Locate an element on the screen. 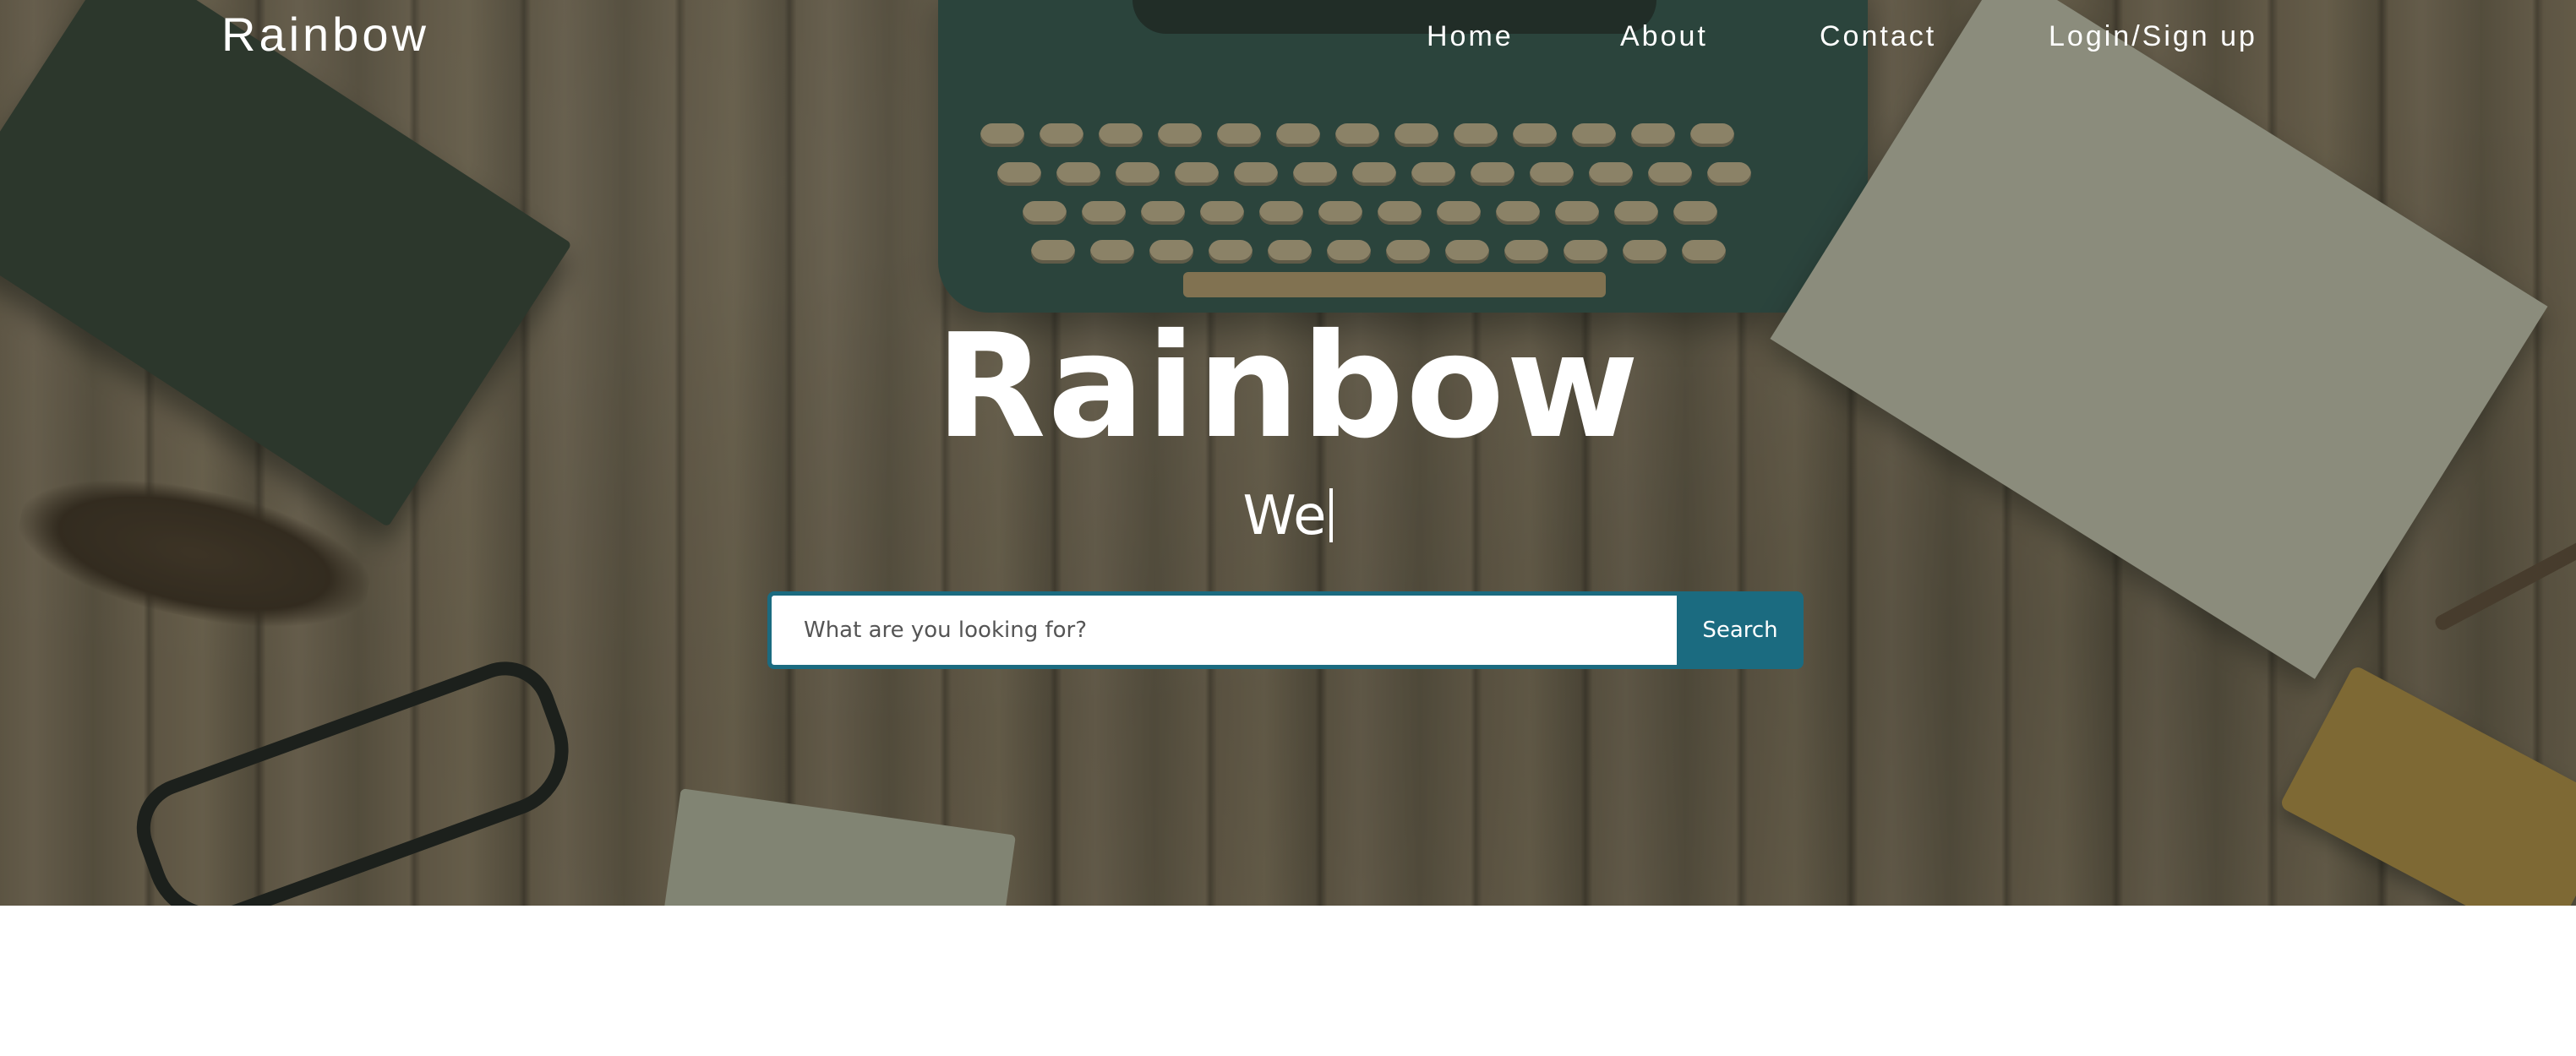 The image size is (2576, 1056). nav-link-about: About is located at coordinates (1664, 36).